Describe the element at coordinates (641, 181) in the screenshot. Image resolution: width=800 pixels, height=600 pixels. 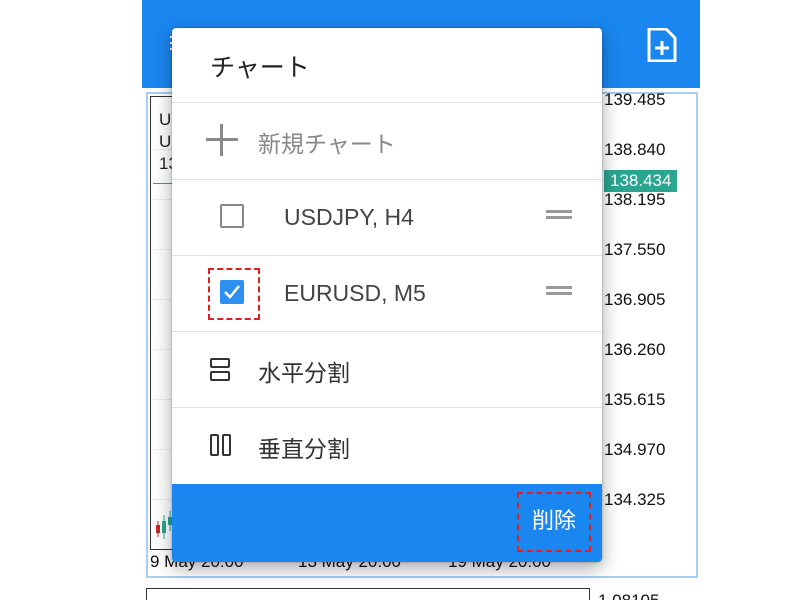
I see `current-price-badge: 138.434` at that location.